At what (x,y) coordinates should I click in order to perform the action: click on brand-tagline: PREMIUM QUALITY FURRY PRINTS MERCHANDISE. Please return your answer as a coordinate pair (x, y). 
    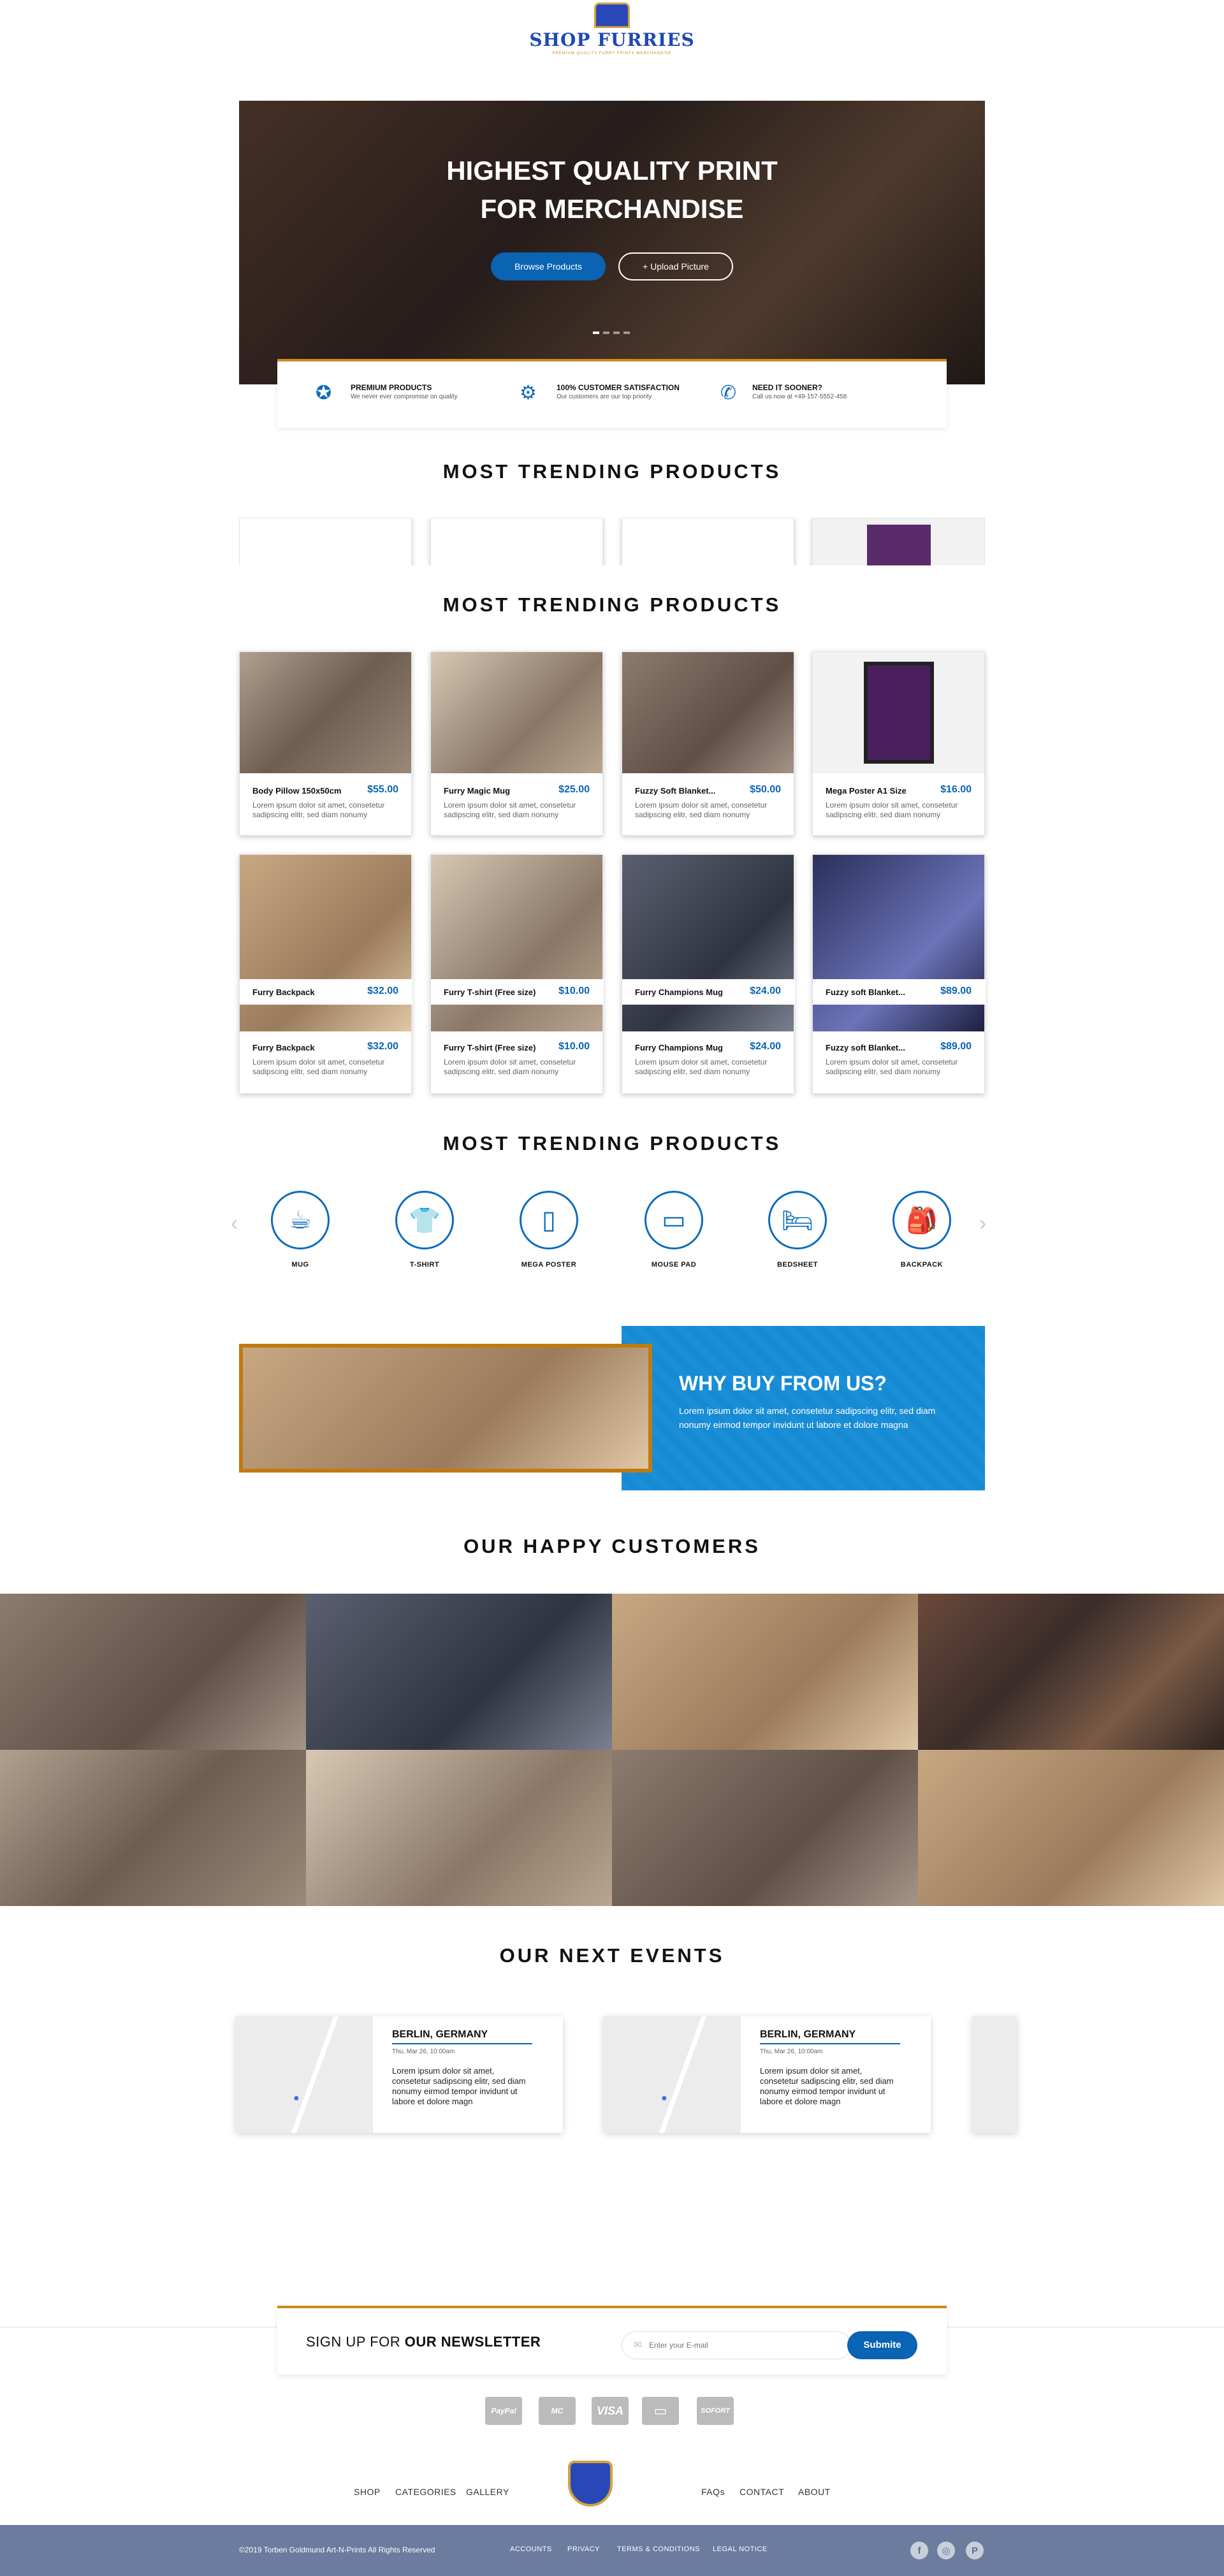
    Looking at the image, I should click on (612, 53).